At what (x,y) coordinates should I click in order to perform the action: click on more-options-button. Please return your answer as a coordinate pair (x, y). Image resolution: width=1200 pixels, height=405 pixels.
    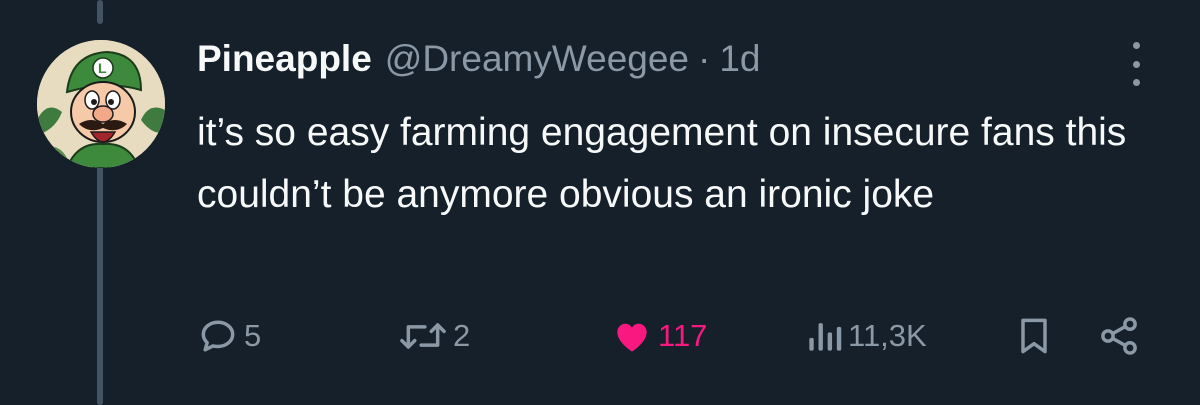
    Looking at the image, I should click on (1136, 64).